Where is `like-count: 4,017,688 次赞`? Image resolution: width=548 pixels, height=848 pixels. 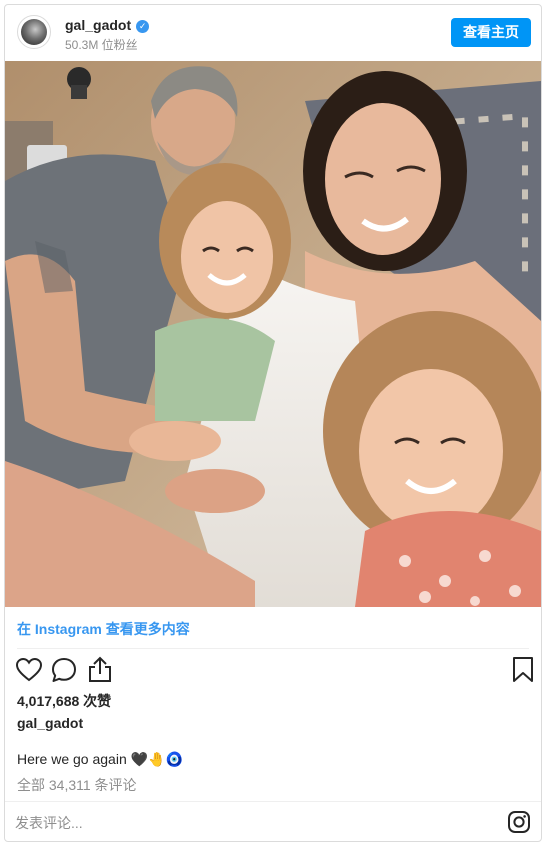
like-count: 4,017,688 次赞 is located at coordinates (64, 701).